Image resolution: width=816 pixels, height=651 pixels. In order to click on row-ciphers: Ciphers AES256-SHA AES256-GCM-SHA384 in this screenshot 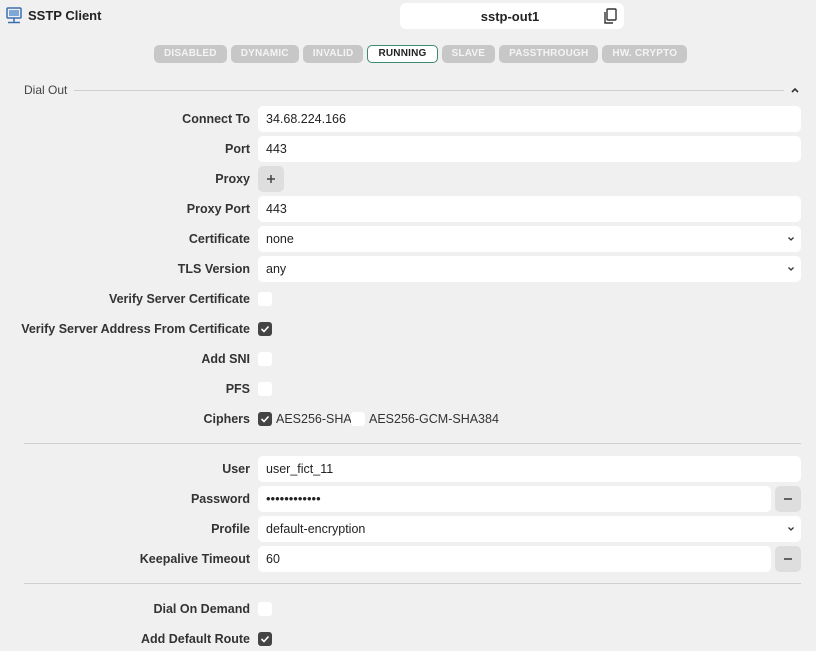, I will do `click(408, 419)`.